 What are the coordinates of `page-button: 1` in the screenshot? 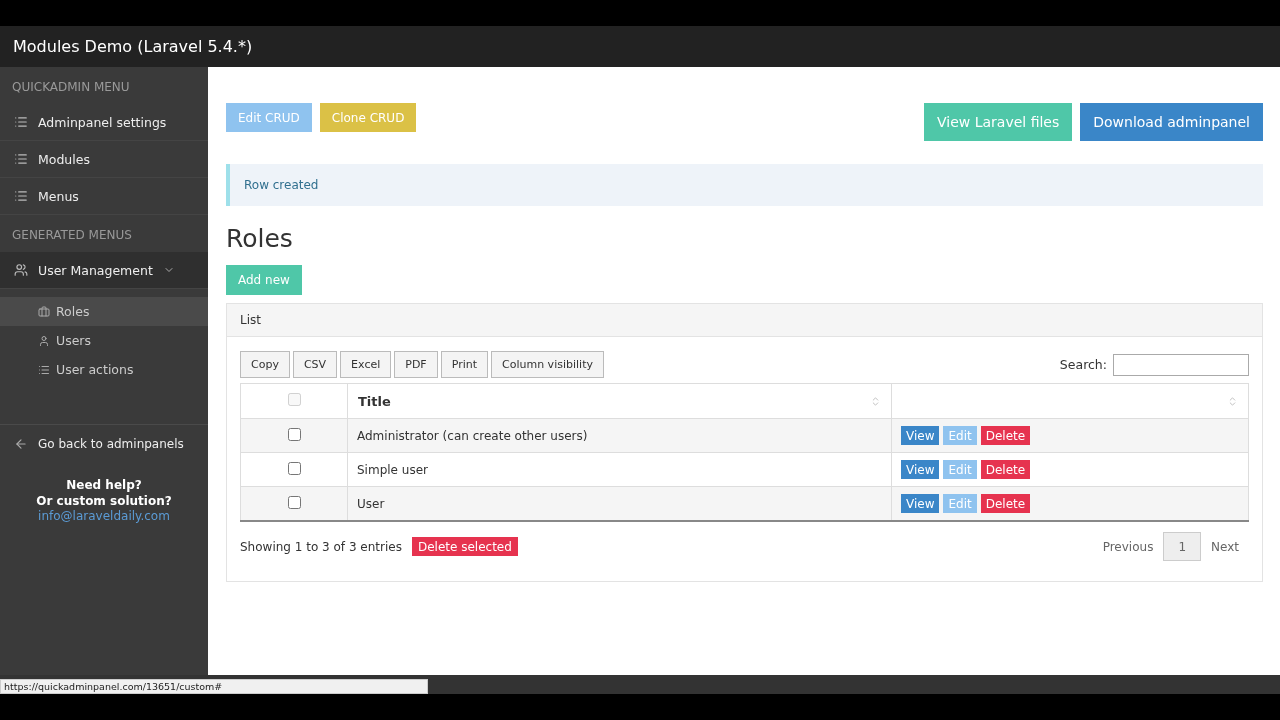 It's located at (1182, 546).